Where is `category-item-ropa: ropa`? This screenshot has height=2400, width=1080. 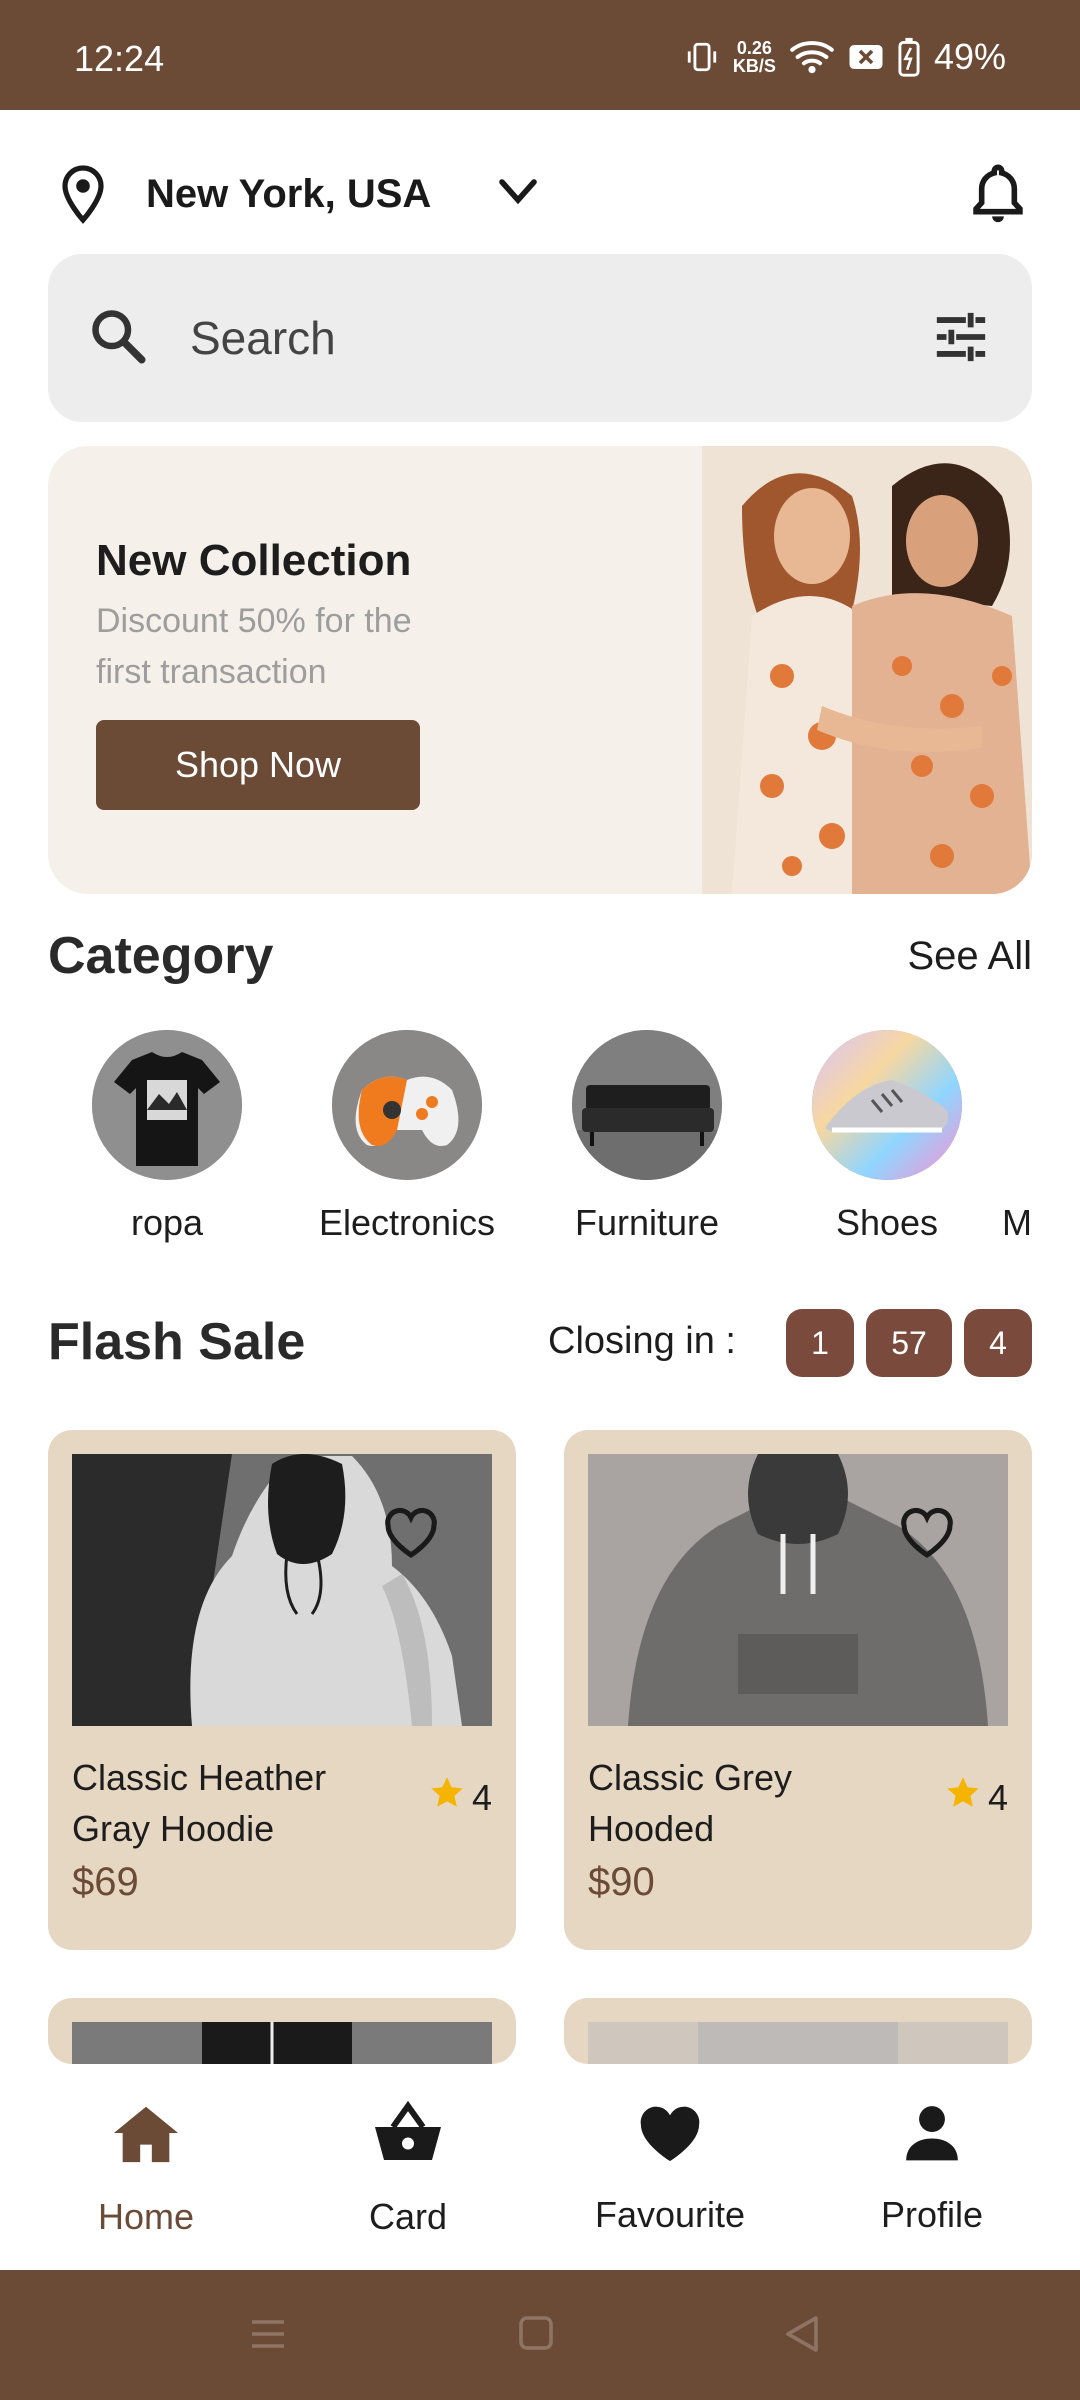
category-item-ropa: ropa is located at coordinates (167, 1137).